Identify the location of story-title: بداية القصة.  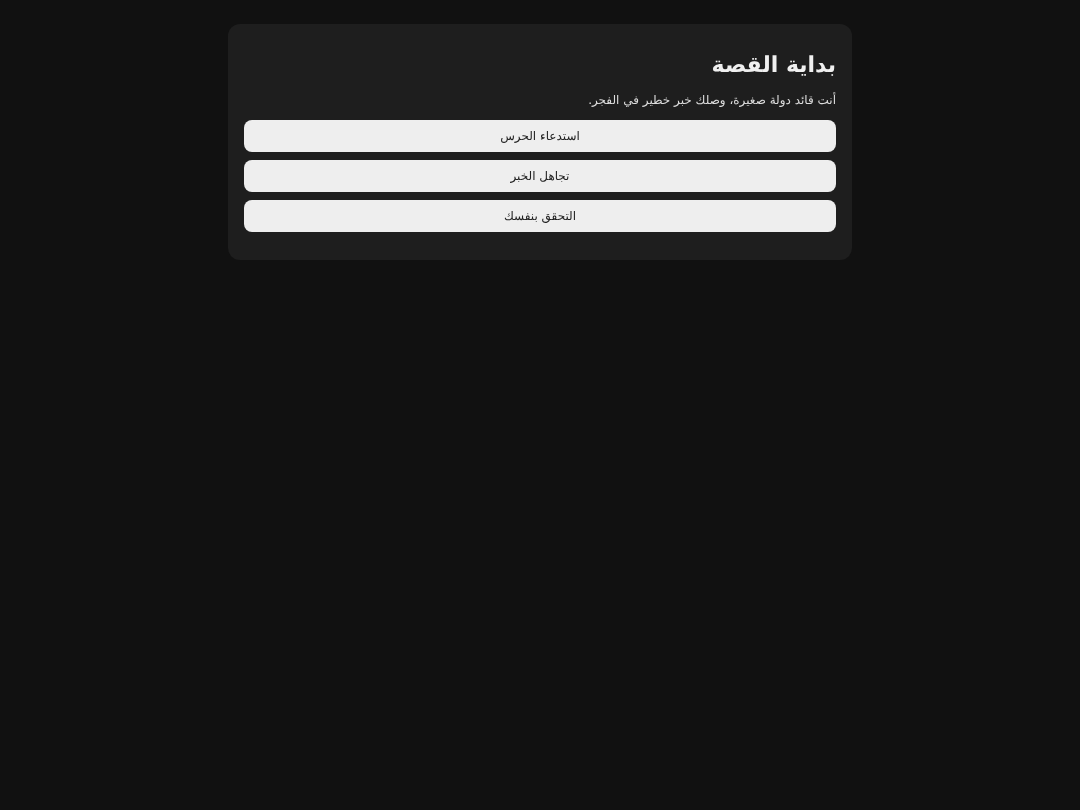
(772, 65).